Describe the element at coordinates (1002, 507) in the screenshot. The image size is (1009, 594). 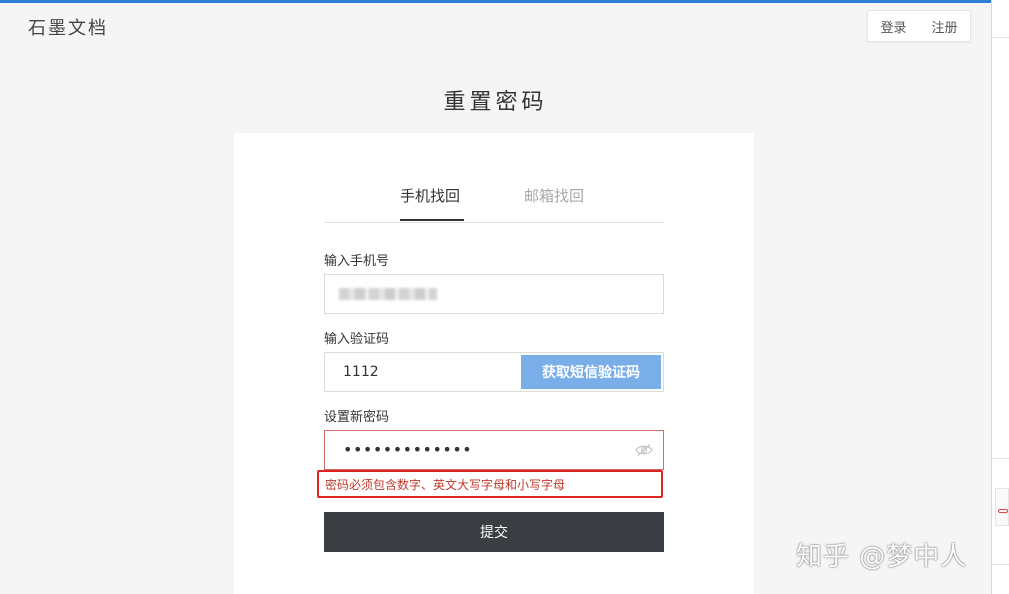
I see `edge-thumbnail` at that location.